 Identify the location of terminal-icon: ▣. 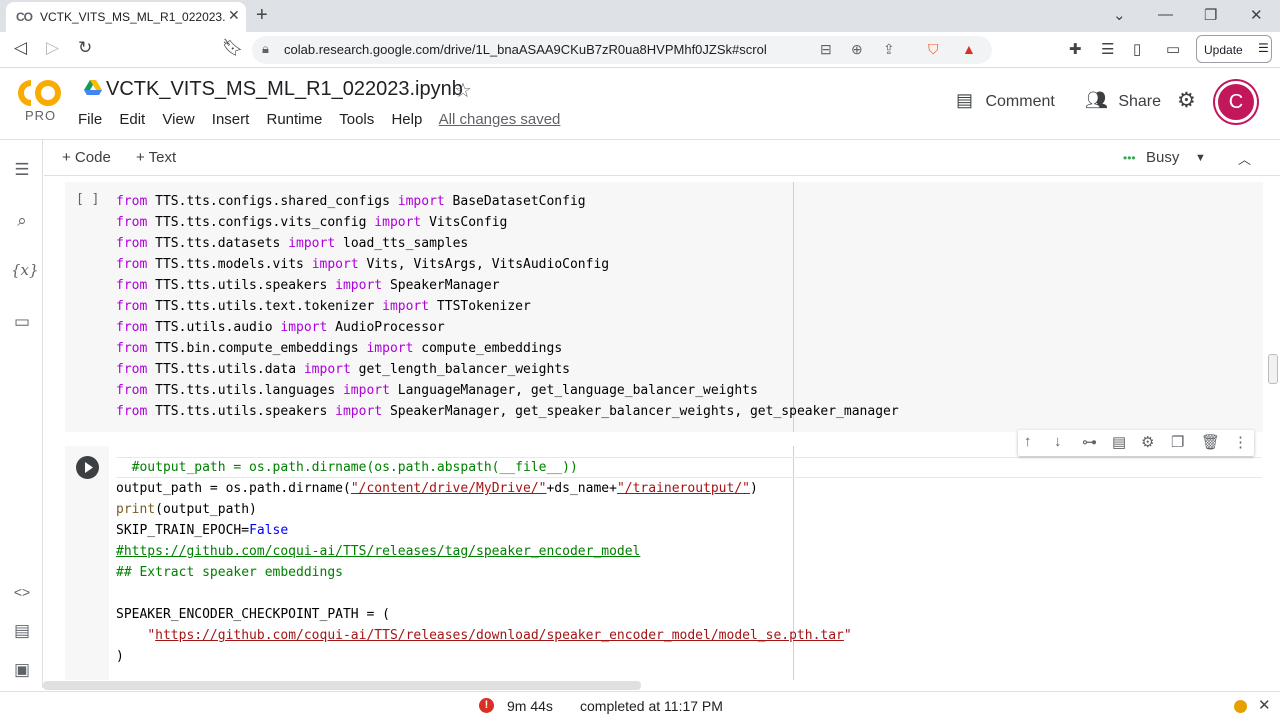
(22, 670).